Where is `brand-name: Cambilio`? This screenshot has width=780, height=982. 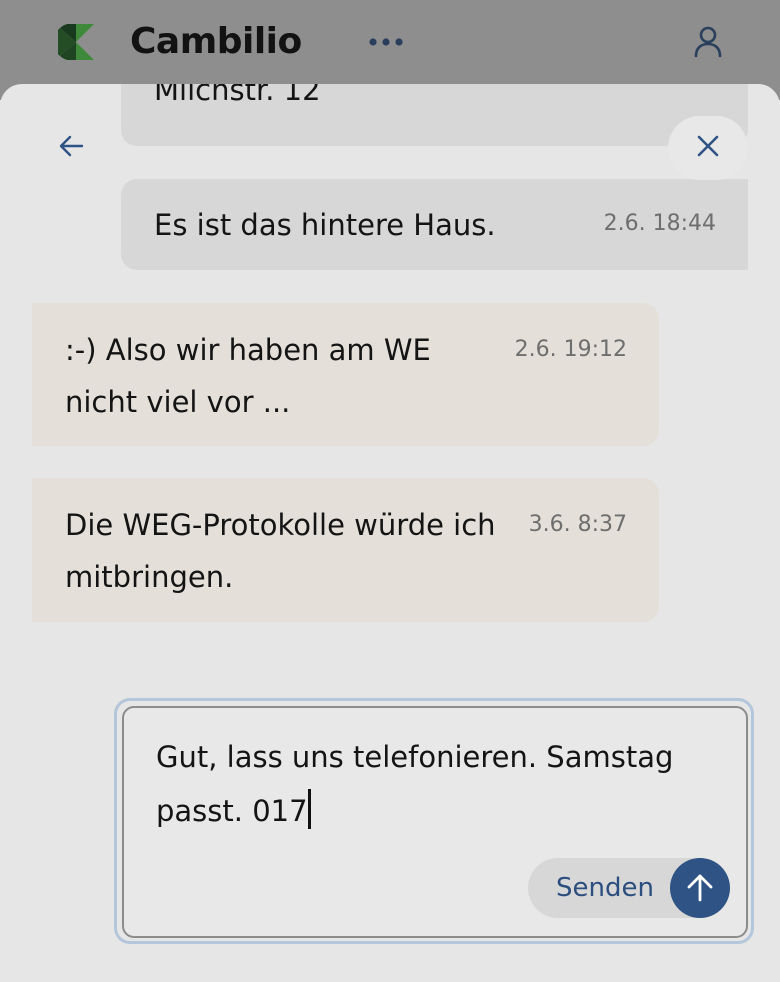
brand-name: Cambilio is located at coordinates (216, 42).